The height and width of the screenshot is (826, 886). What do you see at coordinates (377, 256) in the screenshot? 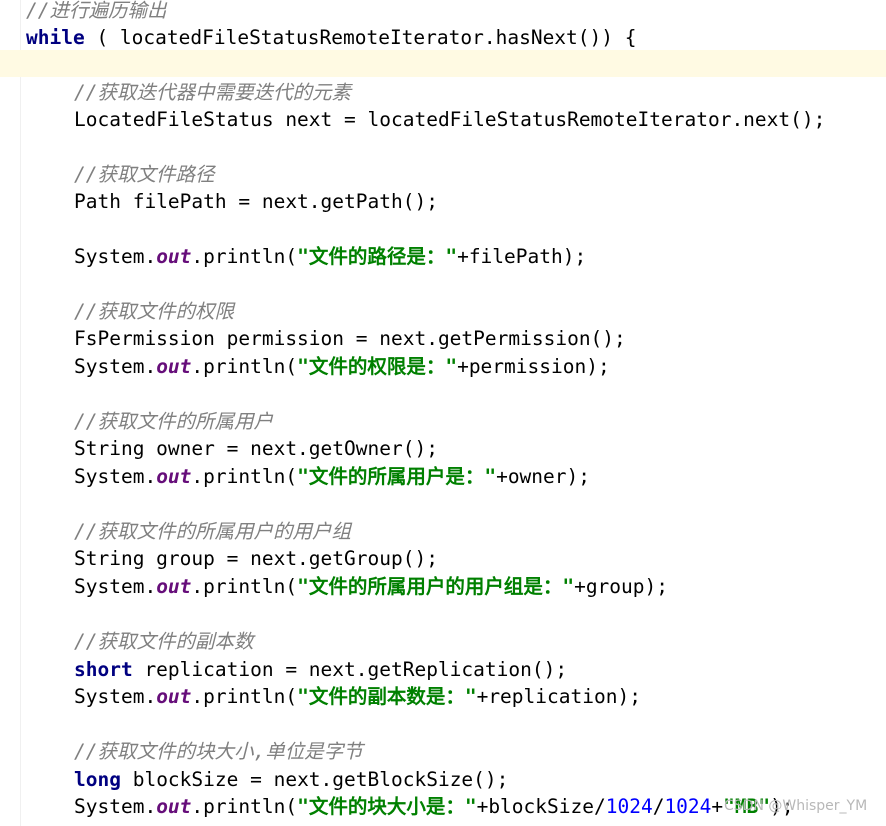
I see `string-literal: "文件的路径是："` at bounding box center [377, 256].